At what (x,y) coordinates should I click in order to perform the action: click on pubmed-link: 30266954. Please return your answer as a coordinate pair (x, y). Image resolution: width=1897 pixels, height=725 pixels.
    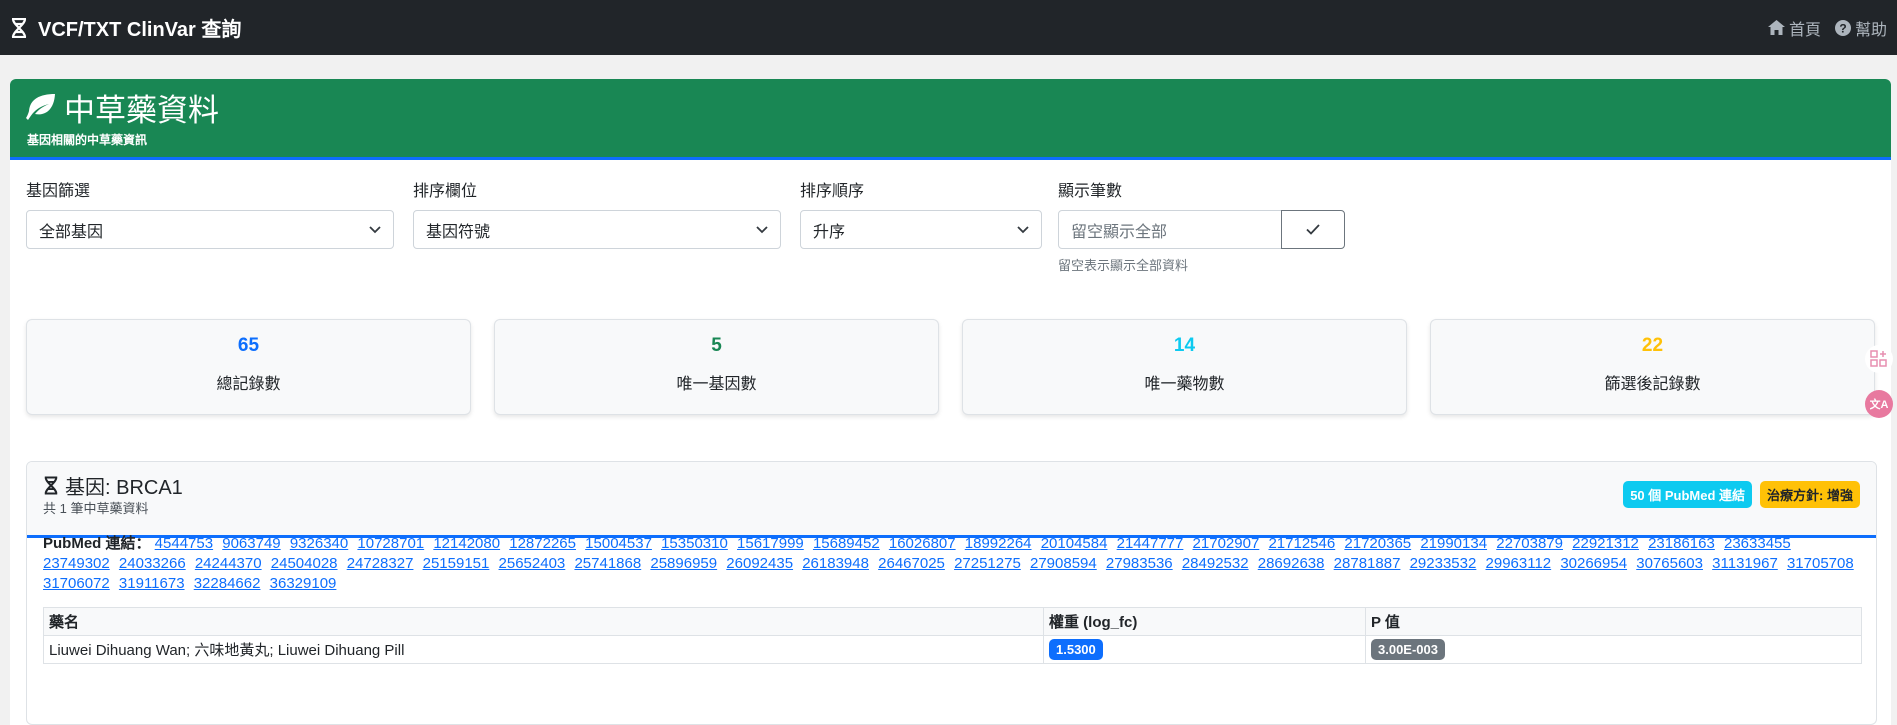
    Looking at the image, I should click on (1593, 563).